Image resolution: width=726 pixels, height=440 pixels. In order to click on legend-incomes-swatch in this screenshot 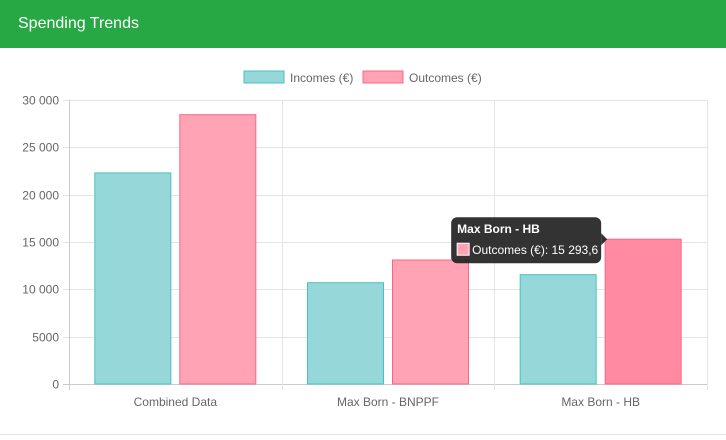, I will do `click(264, 77)`.